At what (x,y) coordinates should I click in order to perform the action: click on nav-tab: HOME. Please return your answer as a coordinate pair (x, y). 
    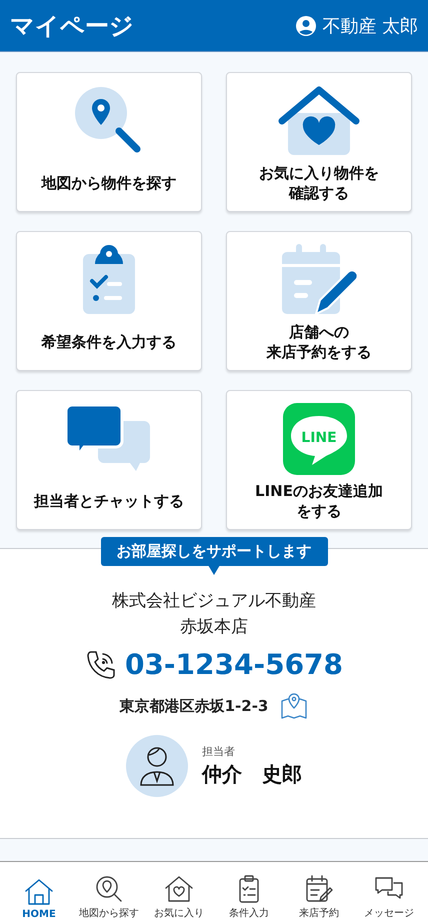
    Looking at the image, I should click on (39, 899).